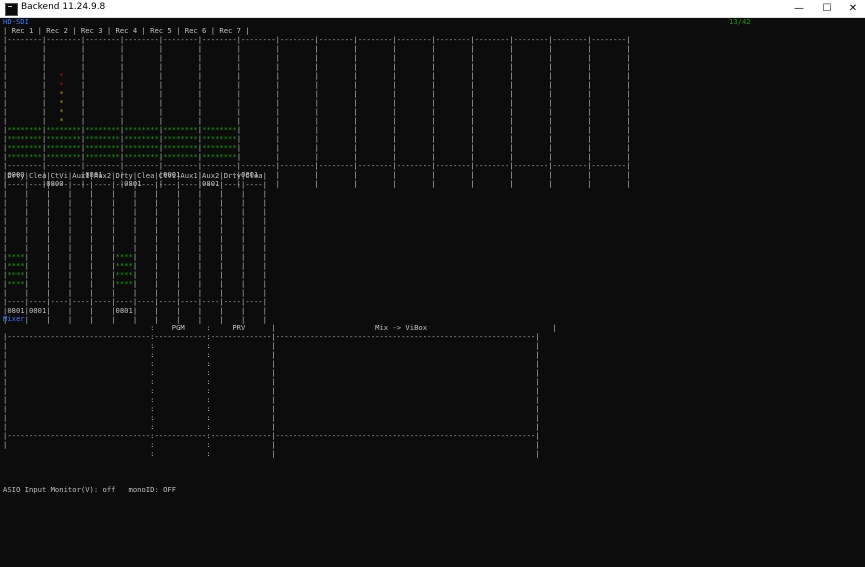 The width and height of the screenshot is (865, 567). Describe the element at coordinates (11, 9) in the screenshot. I see `console-app-icon` at that location.